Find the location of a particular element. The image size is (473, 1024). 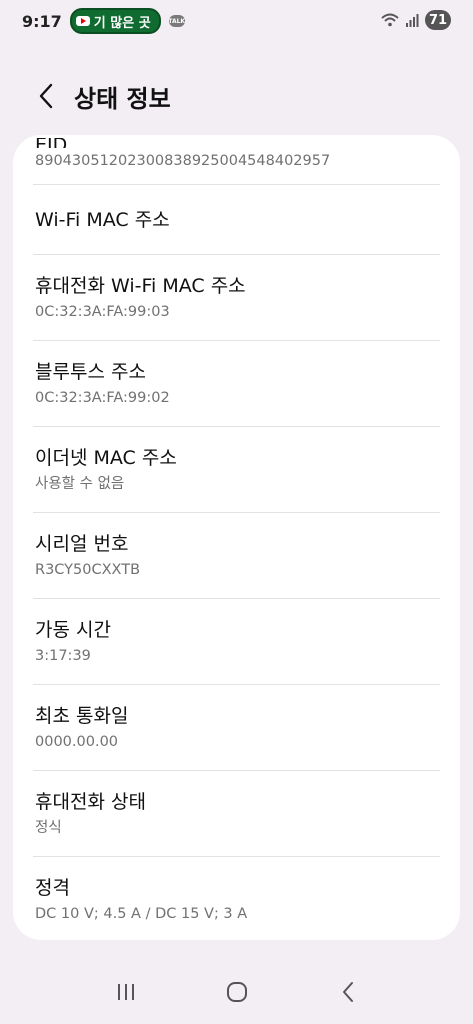

nav-back-button is located at coordinates (348, 992).